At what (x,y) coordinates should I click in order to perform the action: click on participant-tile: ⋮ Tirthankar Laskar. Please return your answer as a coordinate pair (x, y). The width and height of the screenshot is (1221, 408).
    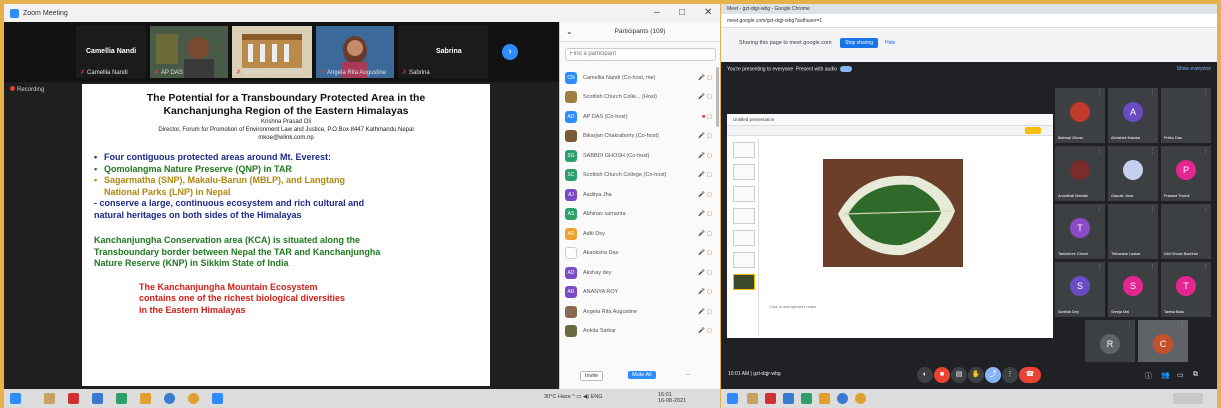
    Looking at the image, I should click on (1133, 231).